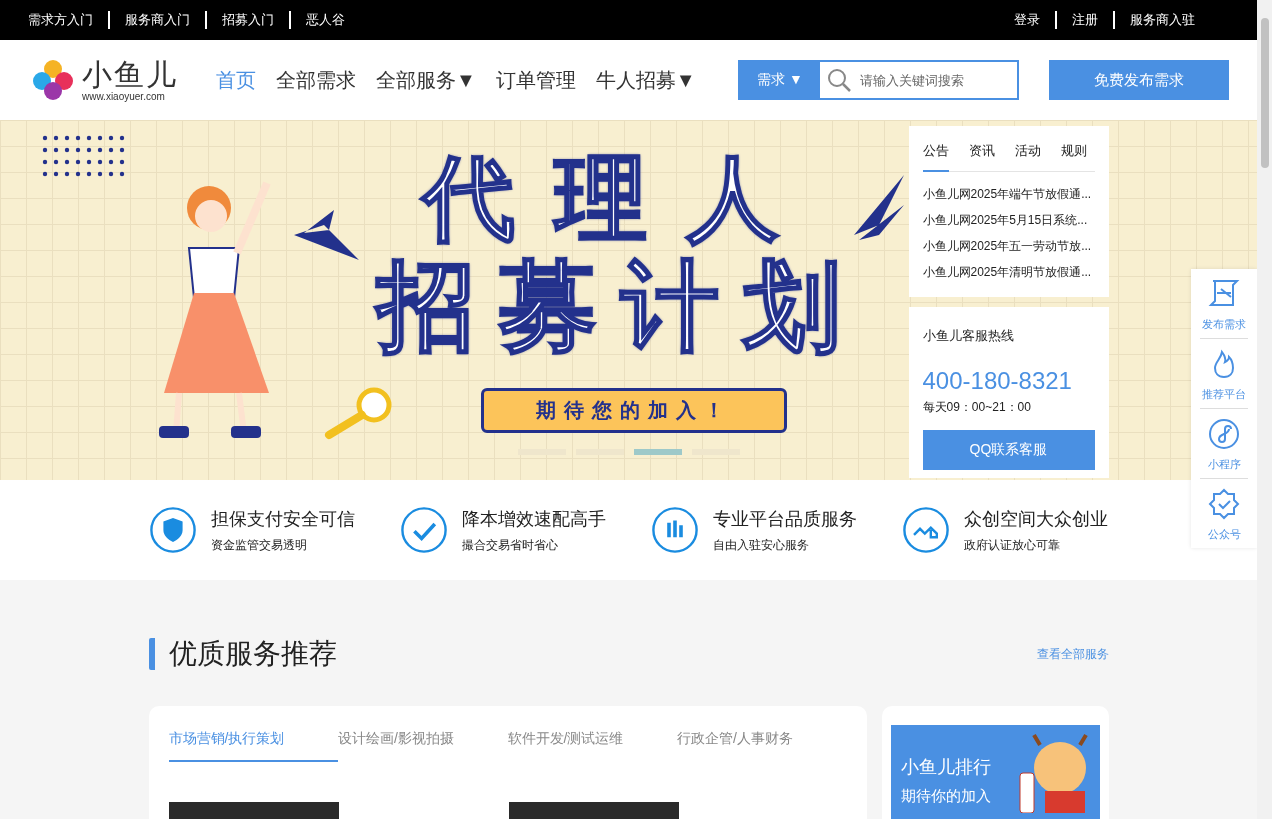  What do you see at coordinates (1084, 20) in the screenshot?
I see `top-link: 注册` at bounding box center [1084, 20].